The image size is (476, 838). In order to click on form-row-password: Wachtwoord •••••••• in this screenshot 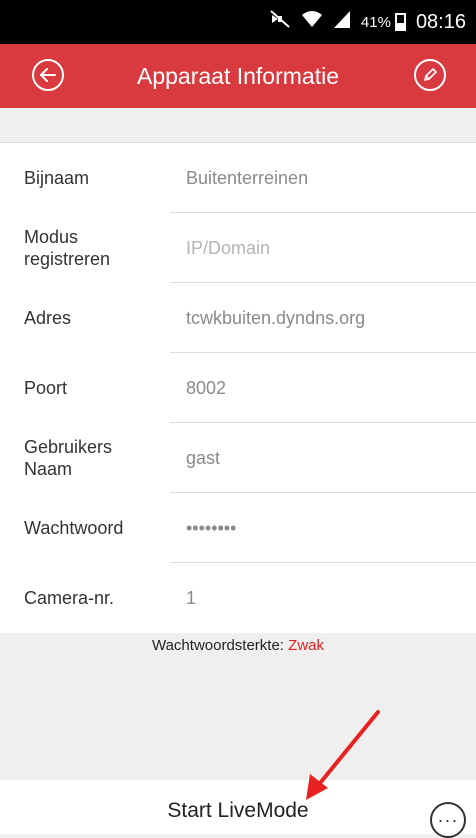, I will do `click(238, 528)`.